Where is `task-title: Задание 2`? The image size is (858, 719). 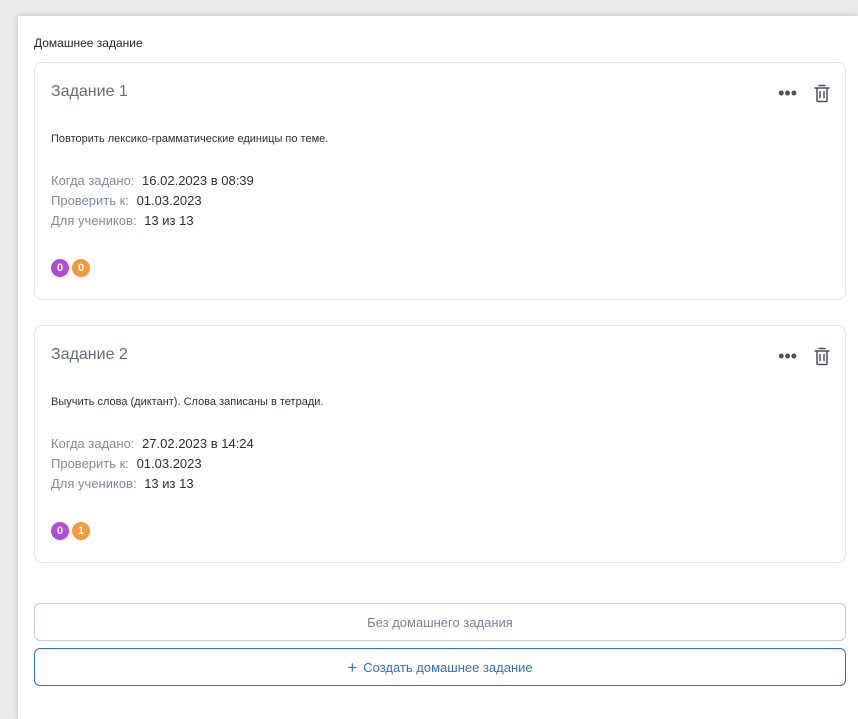
task-title: Задание 2 is located at coordinates (89, 354).